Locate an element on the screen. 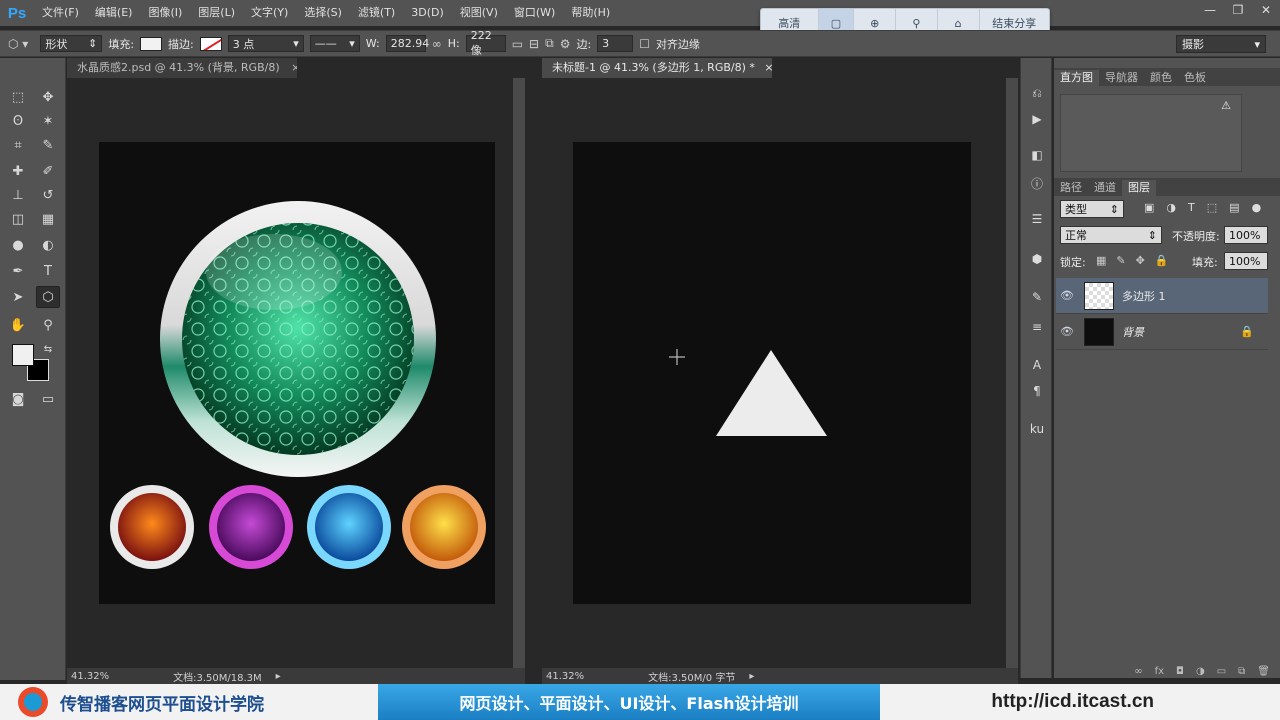  fx-icon: fx is located at coordinates (1159, 673).